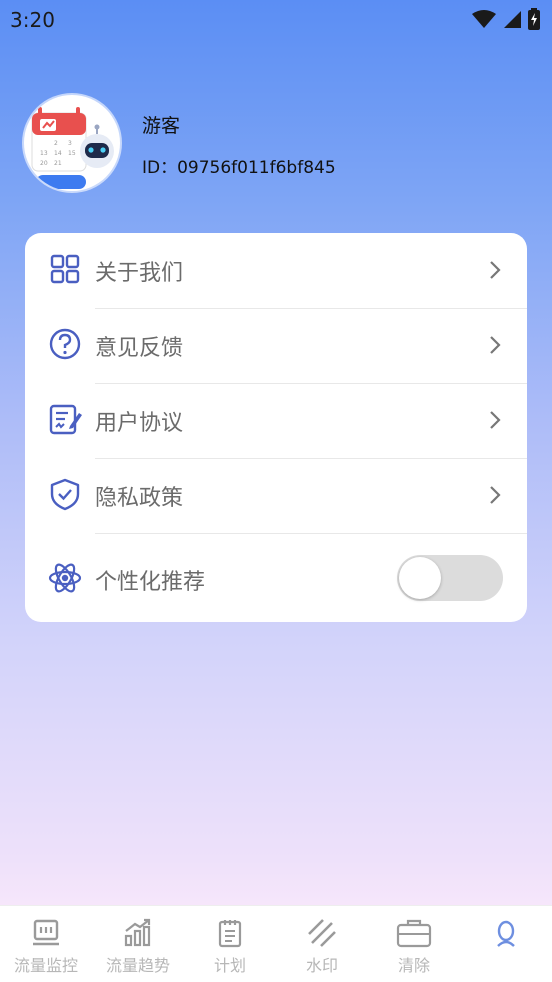  What do you see at coordinates (420, 578) in the screenshot?
I see `toggle-knob` at bounding box center [420, 578].